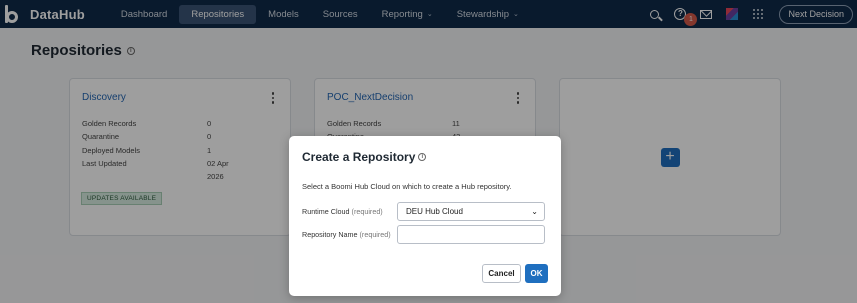 This screenshot has height=303, width=857. Describe the element at coordinates (434, 211) in the screenshot. I see `selected-value: DEU Hub Cloud` at that location.